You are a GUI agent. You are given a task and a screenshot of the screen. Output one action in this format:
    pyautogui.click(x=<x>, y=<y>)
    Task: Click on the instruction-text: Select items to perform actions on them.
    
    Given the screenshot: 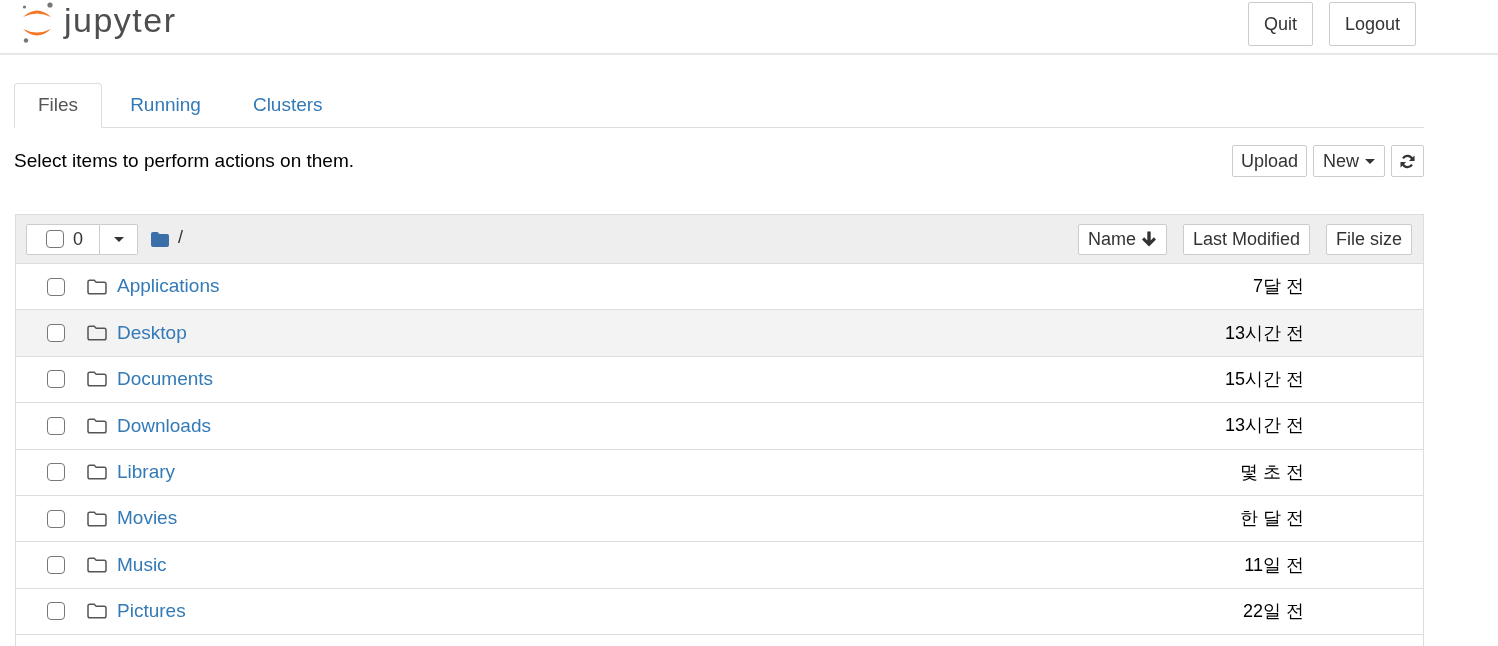 What is the action you would take?
    pyautogui.click(x=184, y=160)
    